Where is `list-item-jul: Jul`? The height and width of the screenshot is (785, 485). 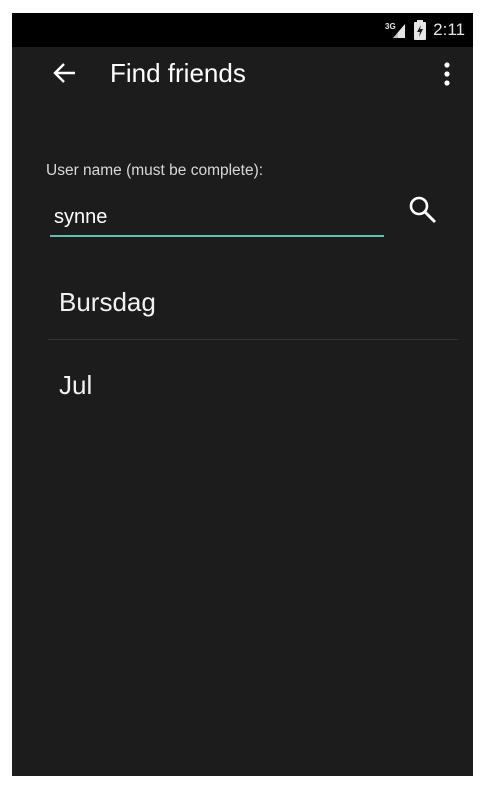
list-item-jul: Jul is located at coordinates (253, 385).